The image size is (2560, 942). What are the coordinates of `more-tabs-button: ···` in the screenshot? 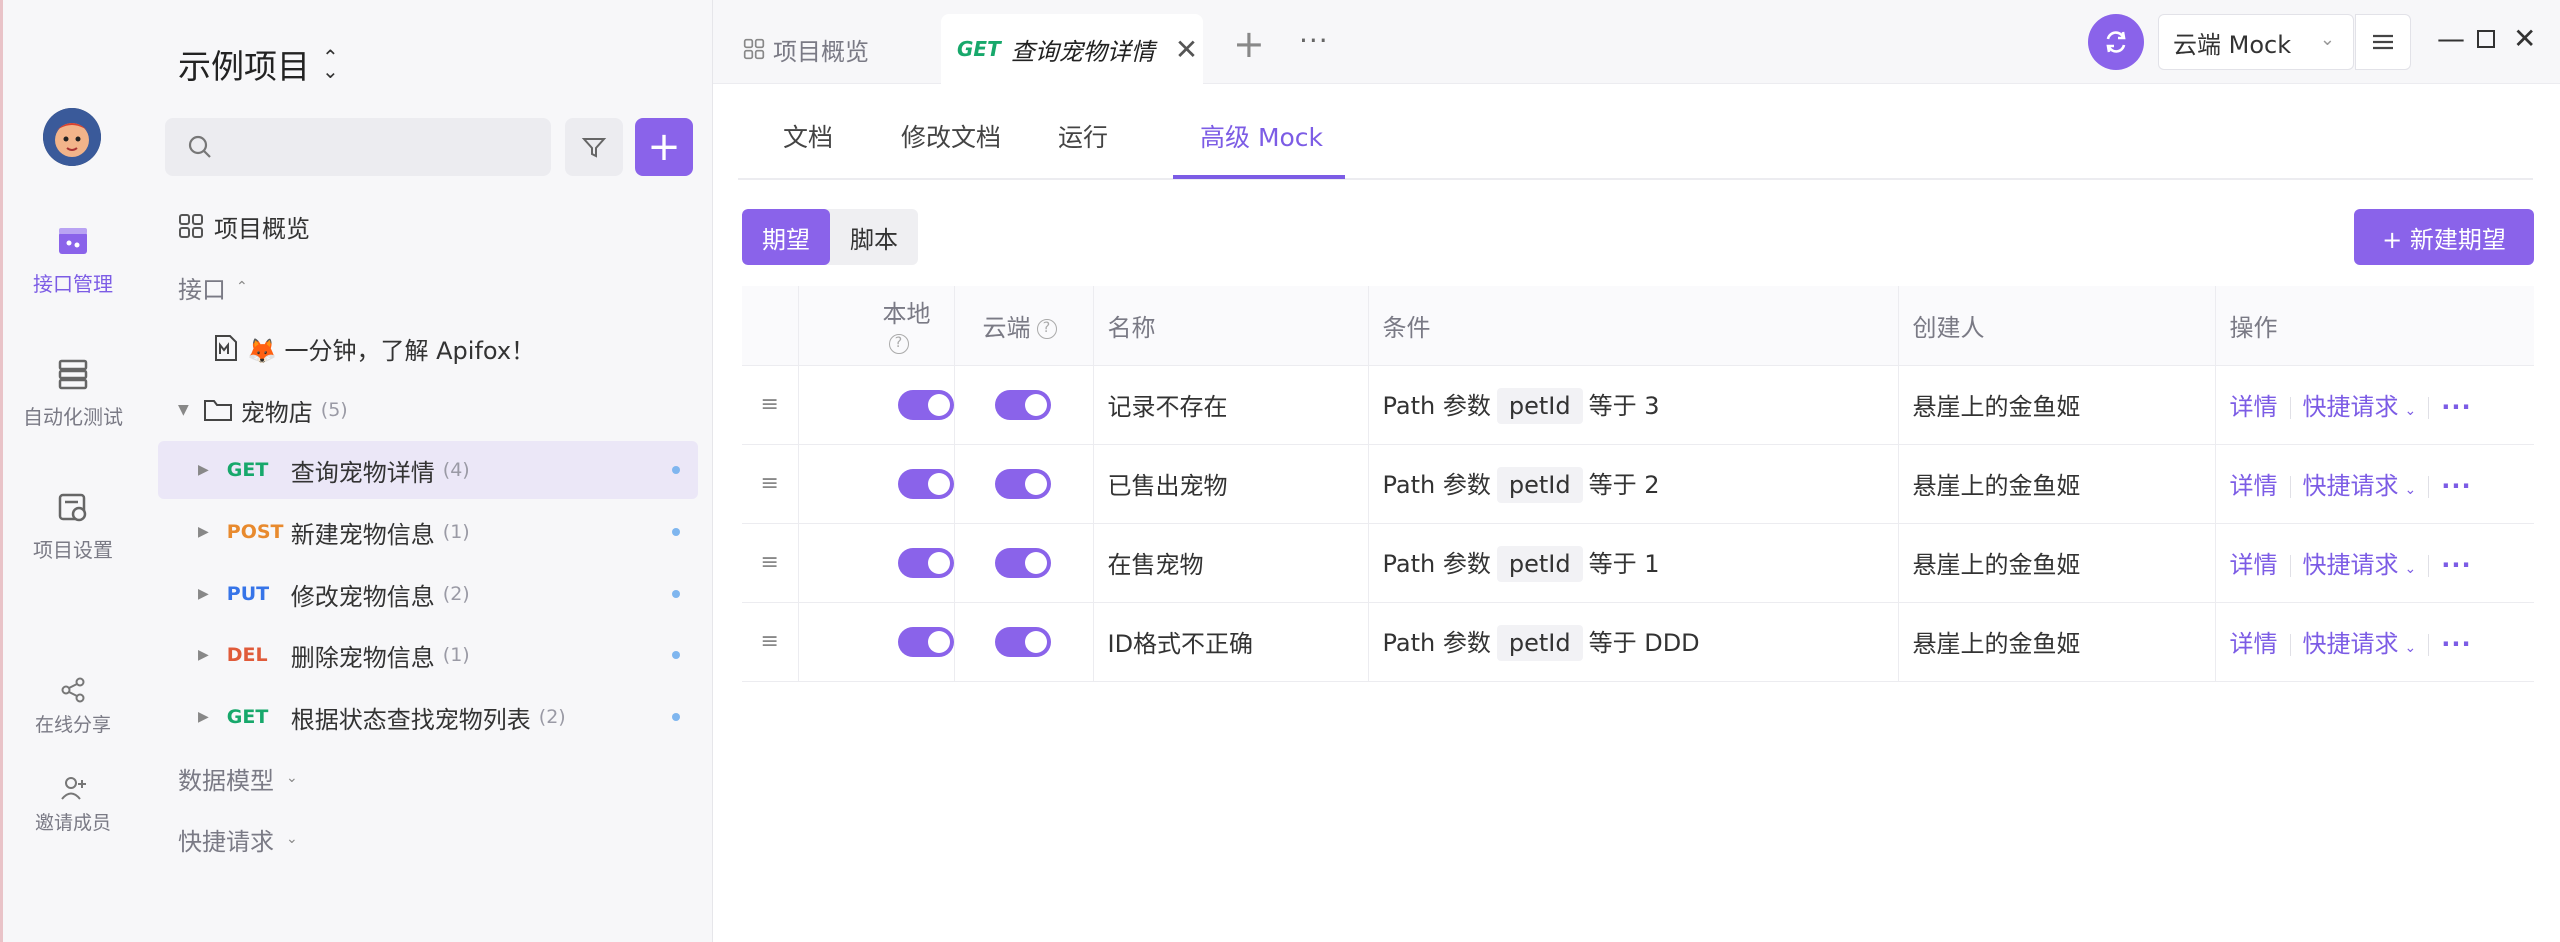 It's located at (1314, 40).